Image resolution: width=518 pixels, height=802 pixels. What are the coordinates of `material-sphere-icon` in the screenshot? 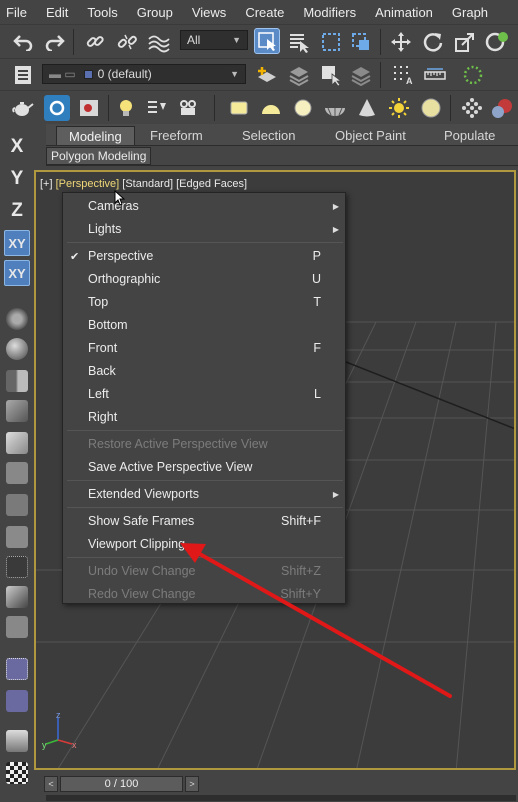 It's located at (503, 108).